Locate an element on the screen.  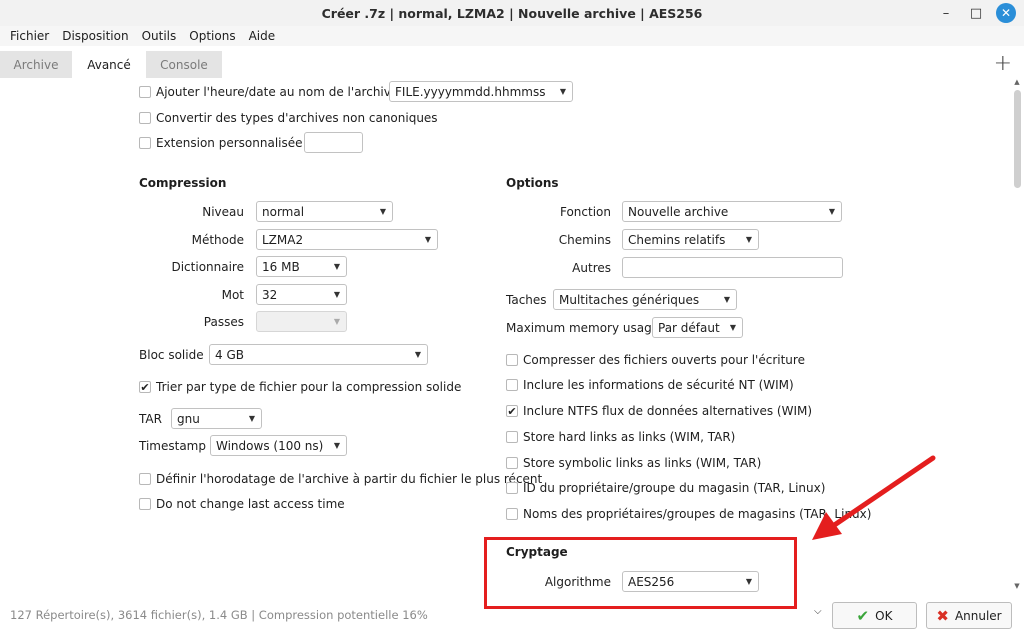
add-tab-icon: + is located at coordinates (1003, 63).